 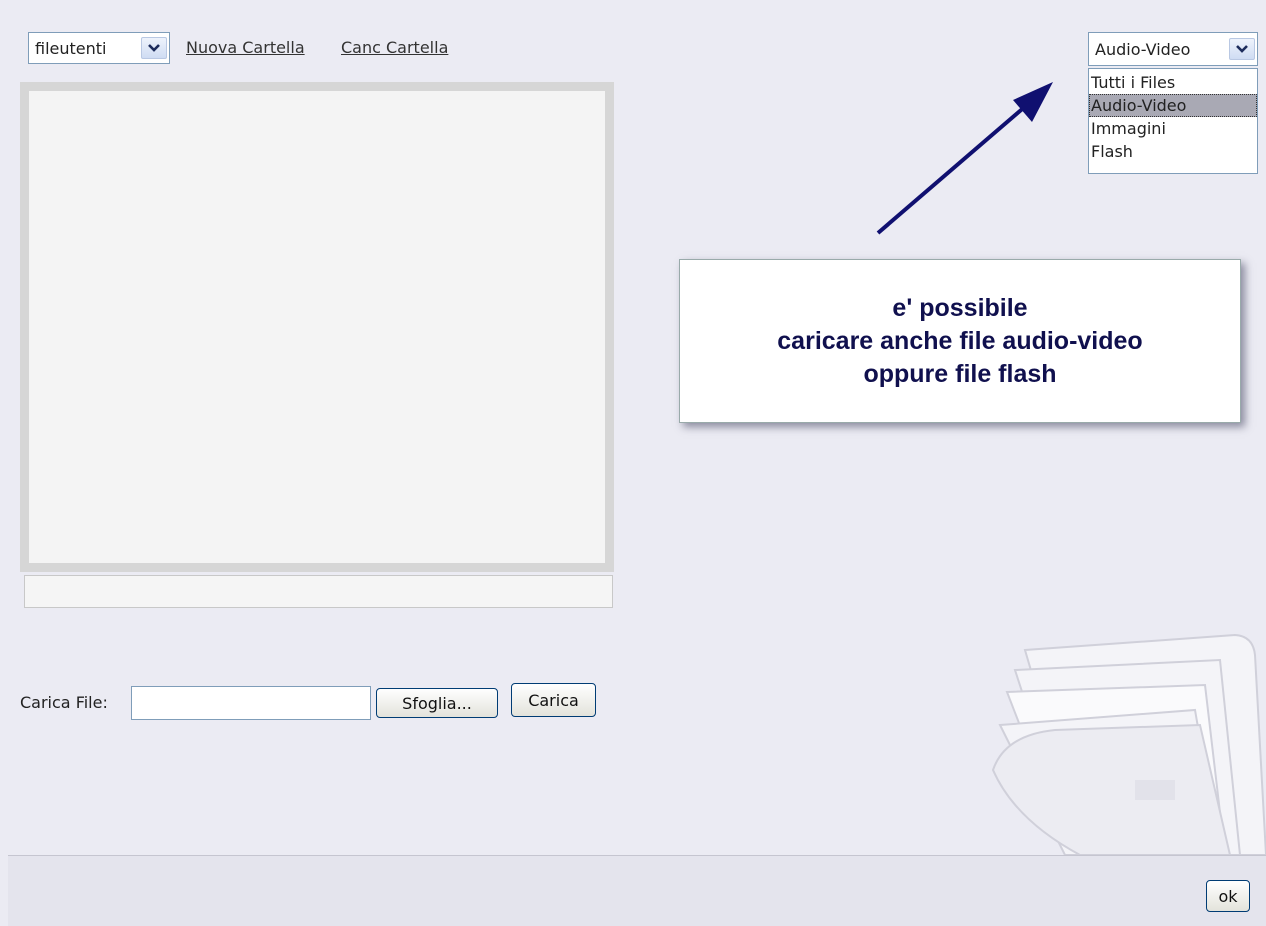 What do you see at coordinates (960, 307) in the screenshot?
I see `callout-line: e' possibile` at bounding box center [960, 307].